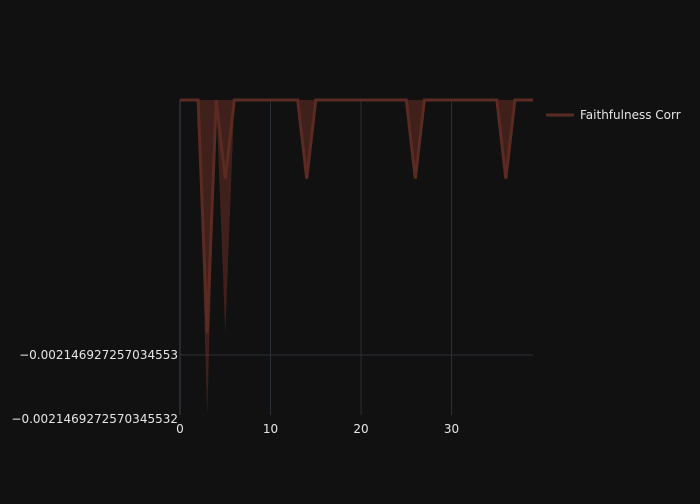 This screenshot has height=504, width=700. Describe the element at coordinates (451, 429) in the screenshot. I see `x-tick-label: 30` at that location.